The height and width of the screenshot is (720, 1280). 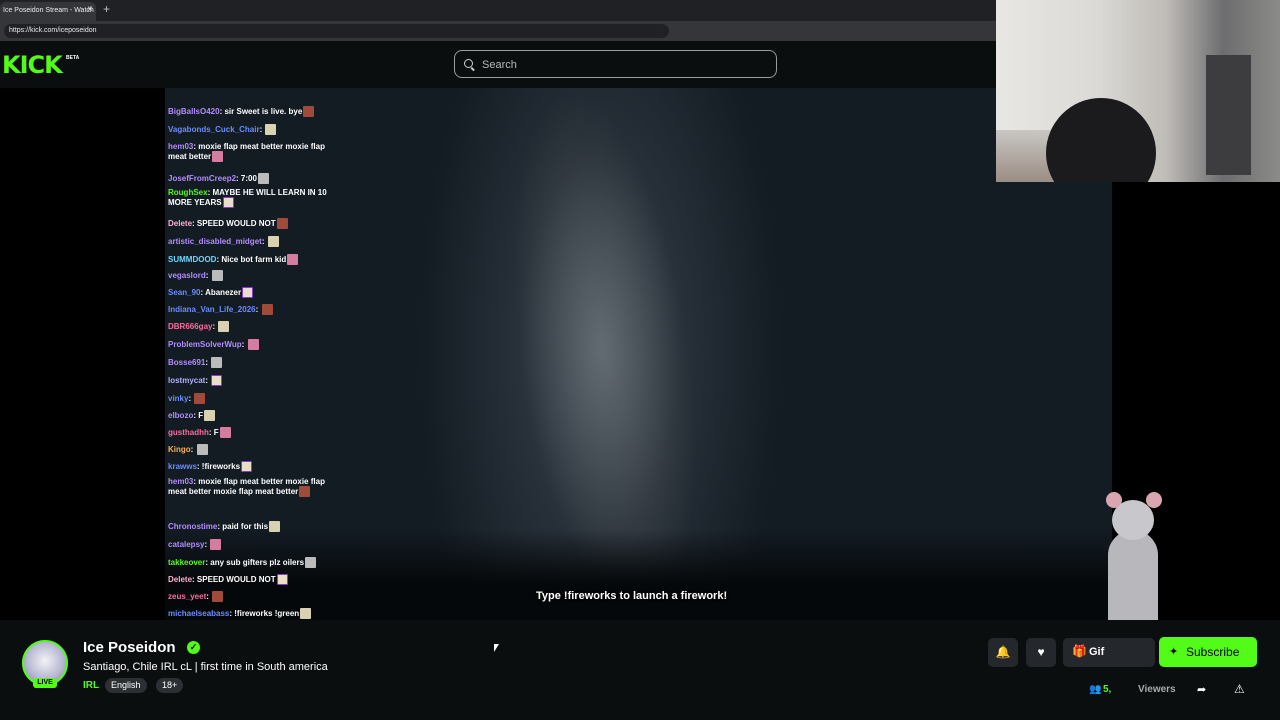 I want to click on chat-text: F, so click(x=201, y=415).